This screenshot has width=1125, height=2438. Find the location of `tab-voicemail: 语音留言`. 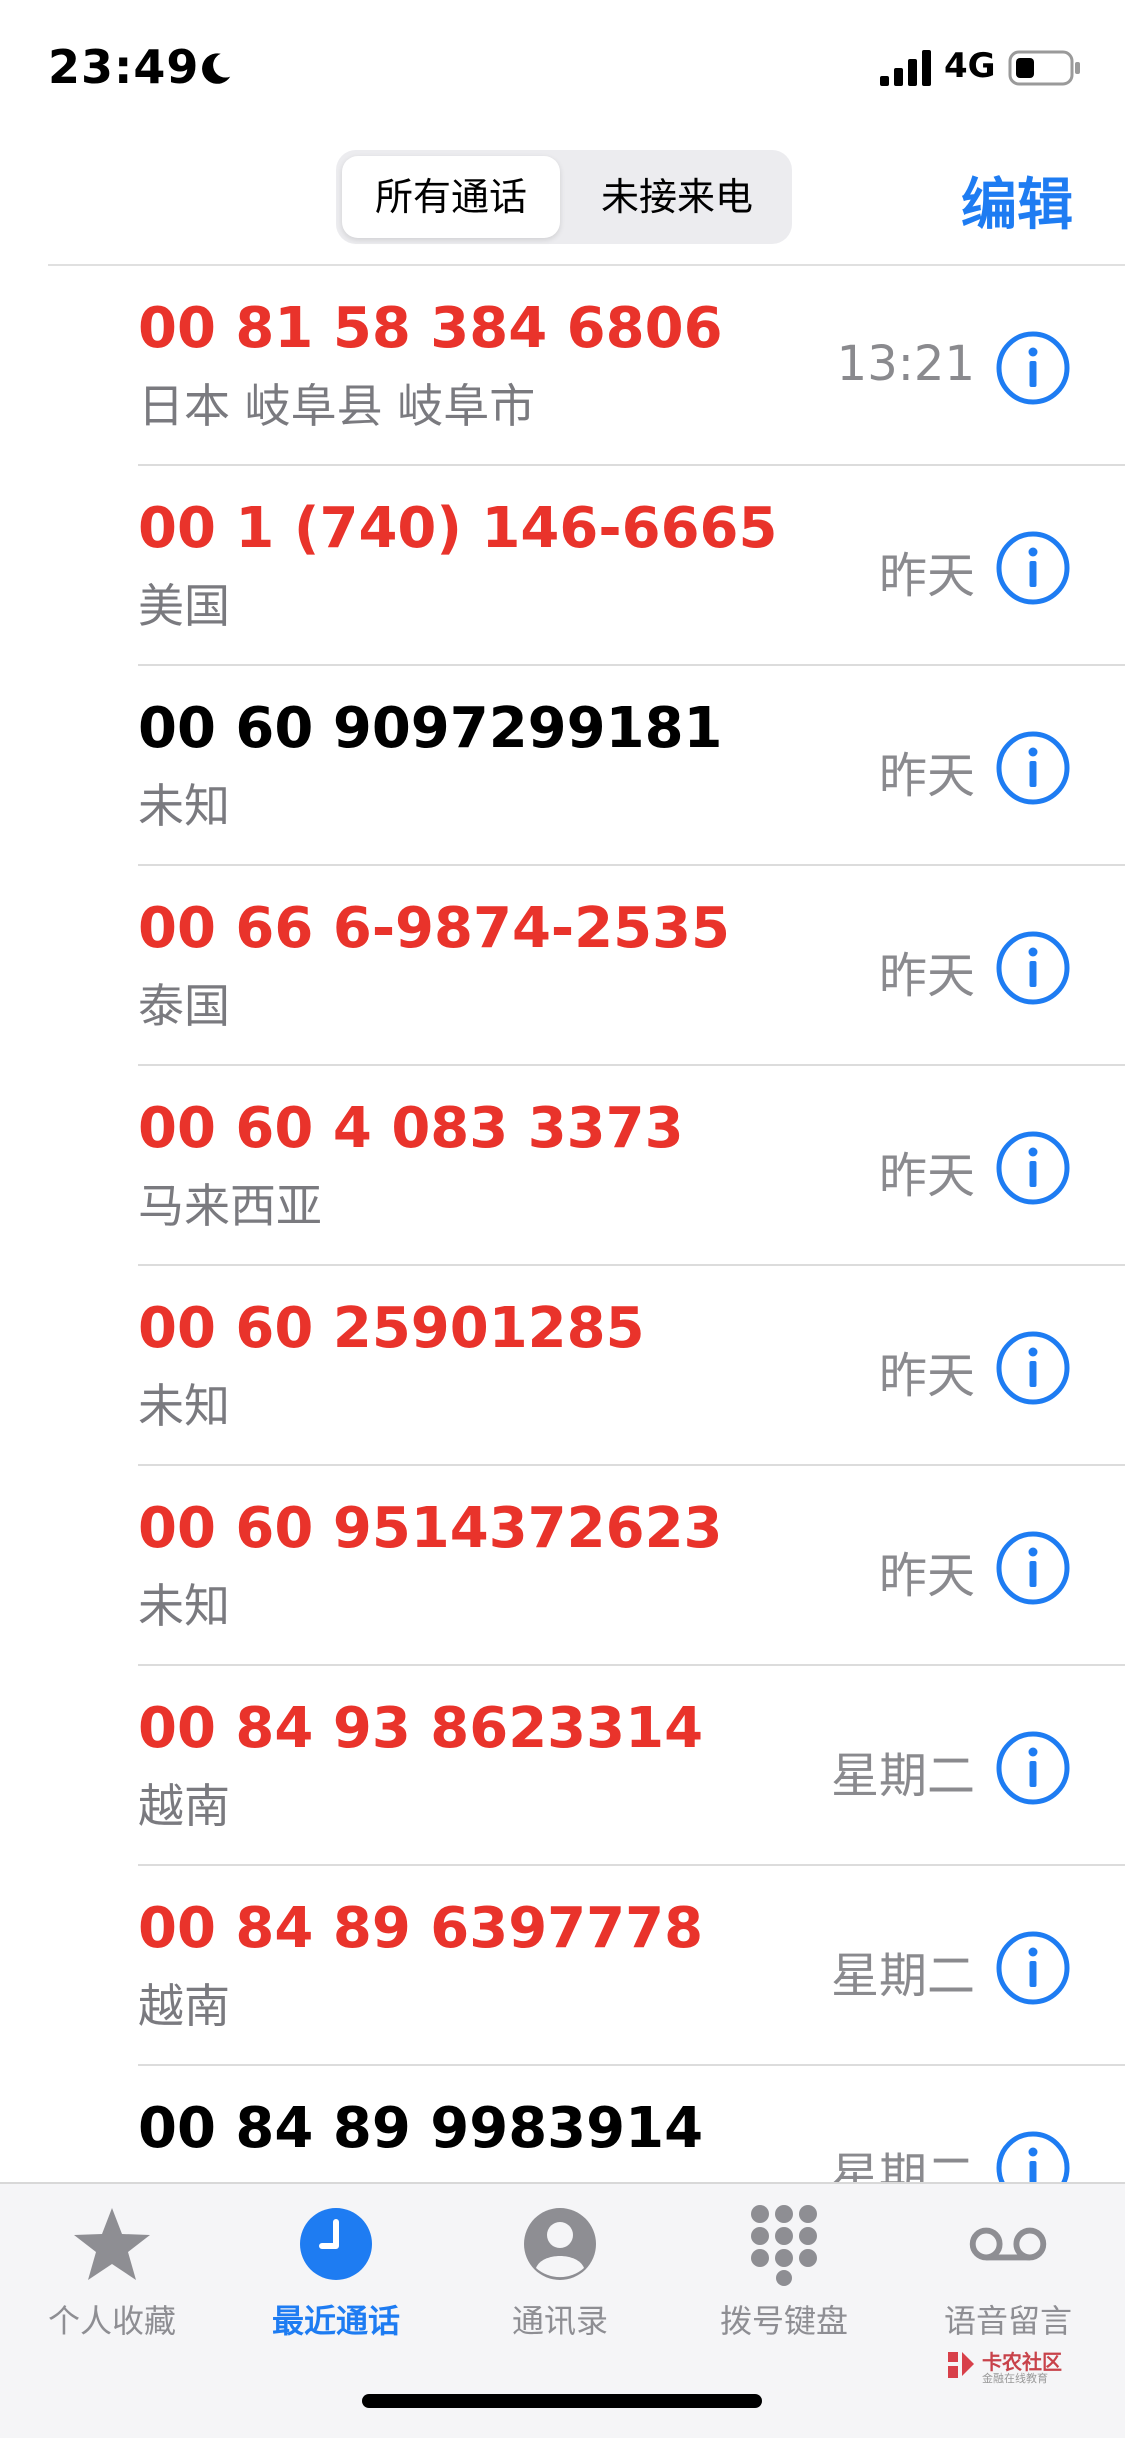

tab-voicemail: 语音留言 is located at coordinates (1008, 2277).